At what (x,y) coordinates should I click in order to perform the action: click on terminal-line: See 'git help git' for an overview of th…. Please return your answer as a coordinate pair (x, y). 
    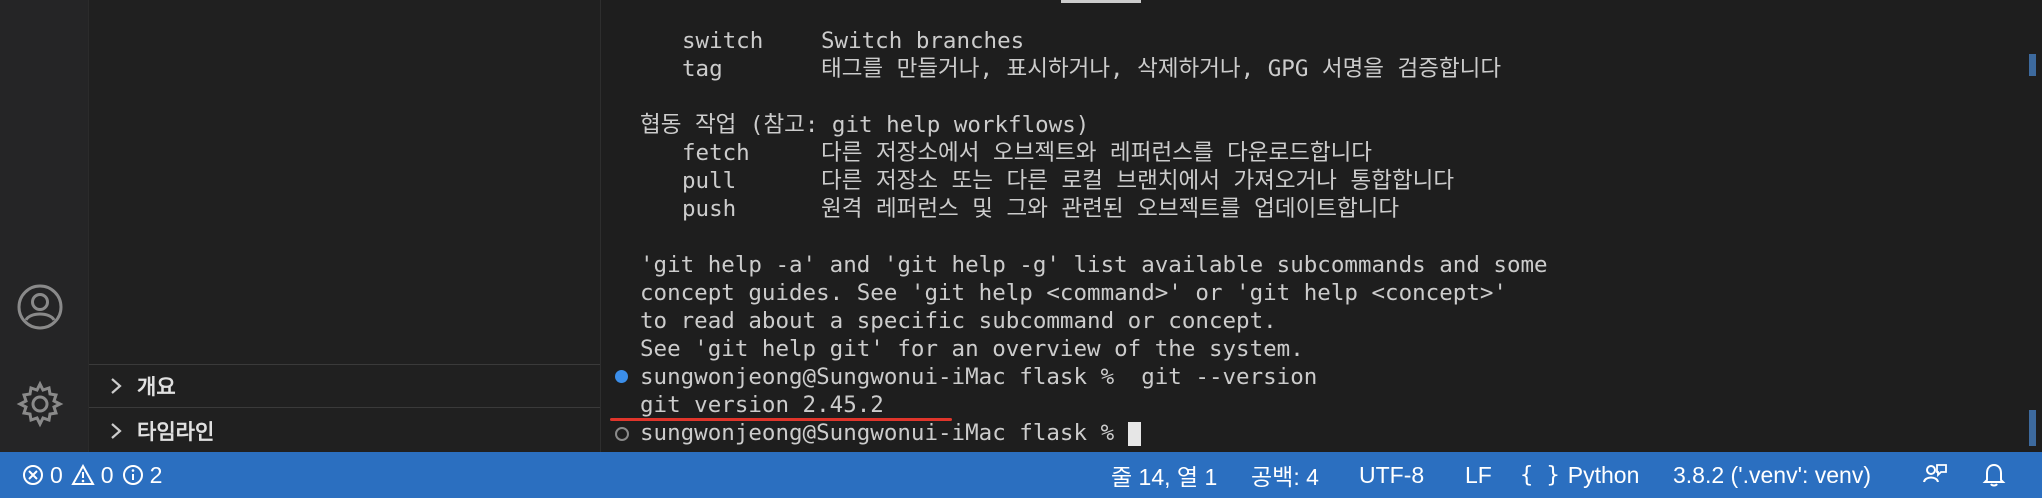
    Looking at the image, I should click on (972, 349).